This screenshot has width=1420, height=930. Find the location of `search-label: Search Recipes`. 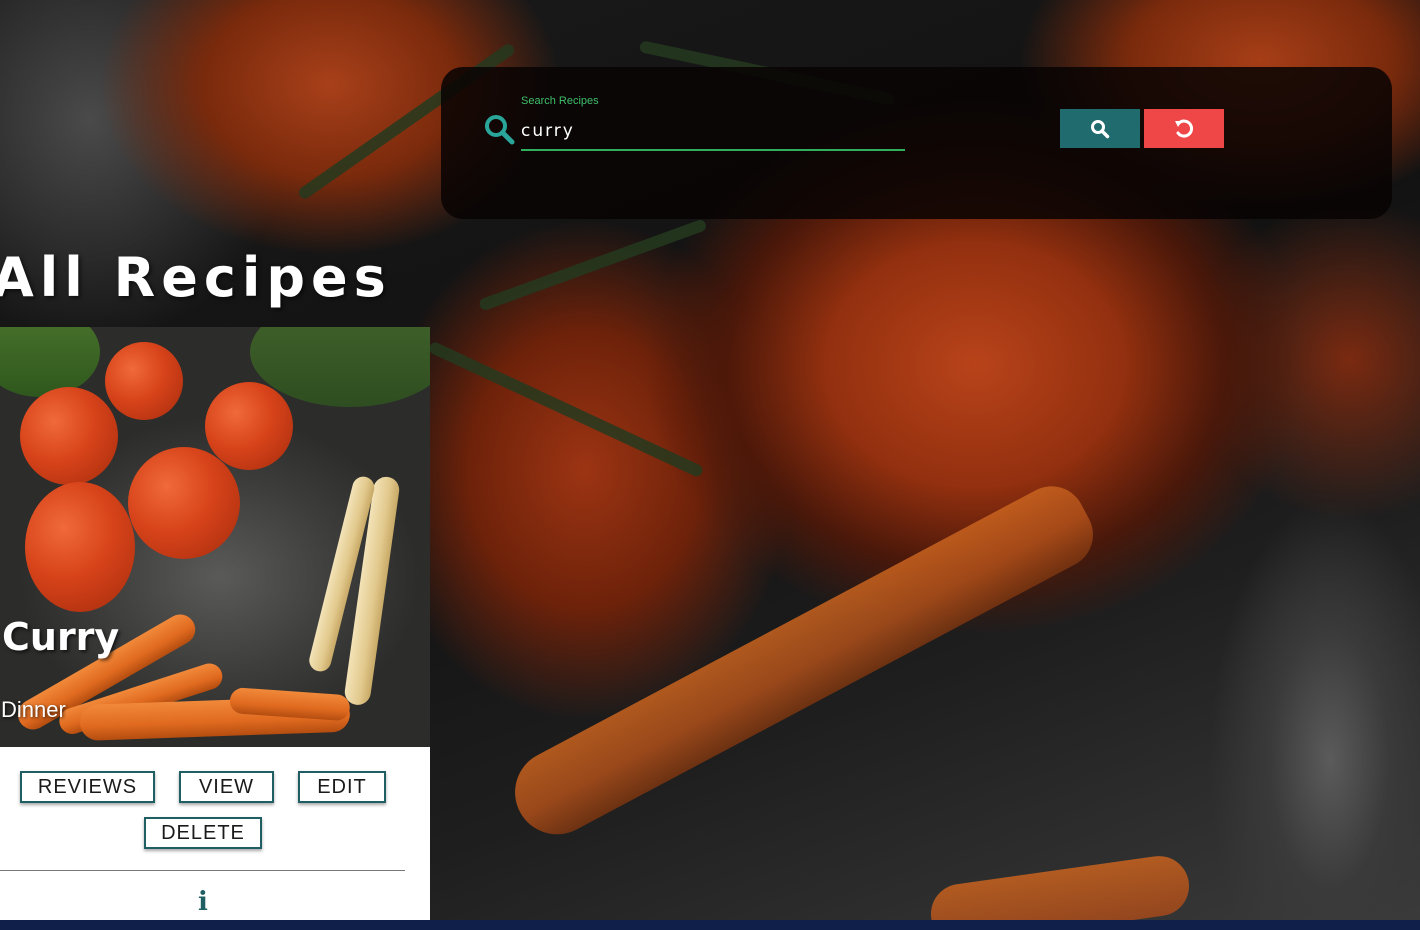

search-label: Search Recipes is located at coordinates (560, 101).